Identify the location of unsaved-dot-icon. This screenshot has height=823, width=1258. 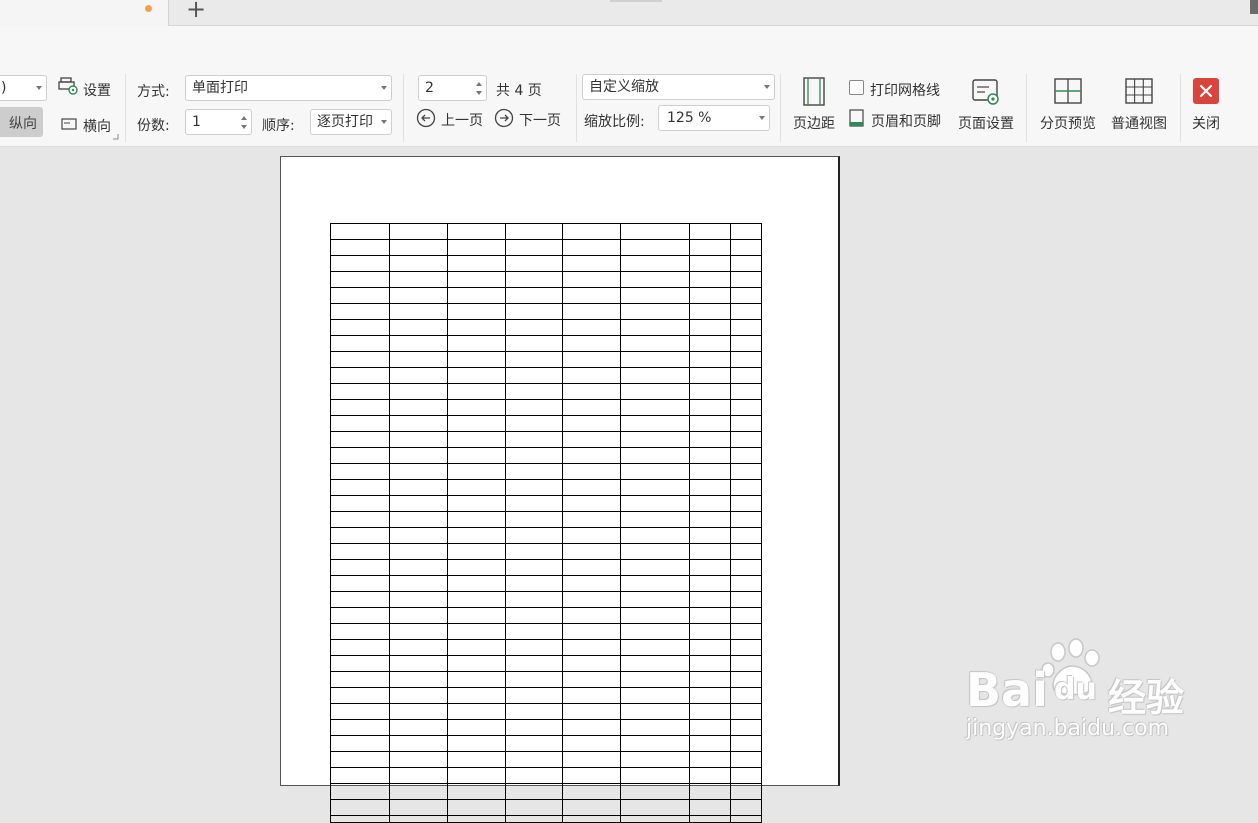
(148, 8).